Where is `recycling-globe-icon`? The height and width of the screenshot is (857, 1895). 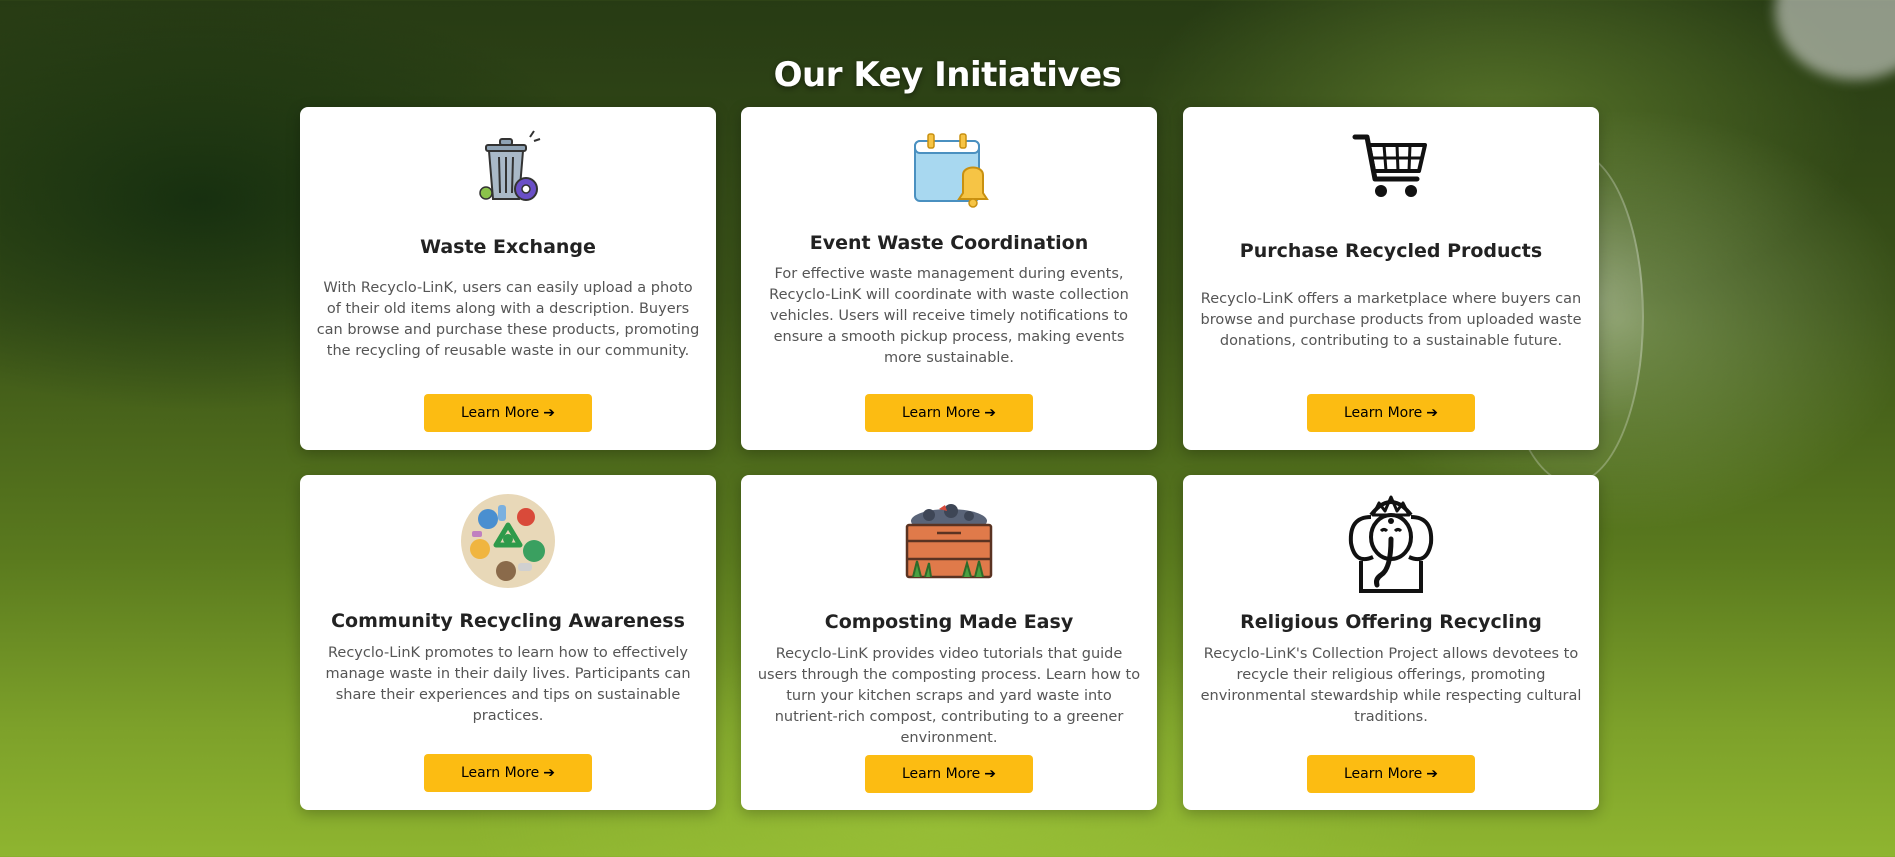
recycling-globe-icon is located at coordinates (508, 541).